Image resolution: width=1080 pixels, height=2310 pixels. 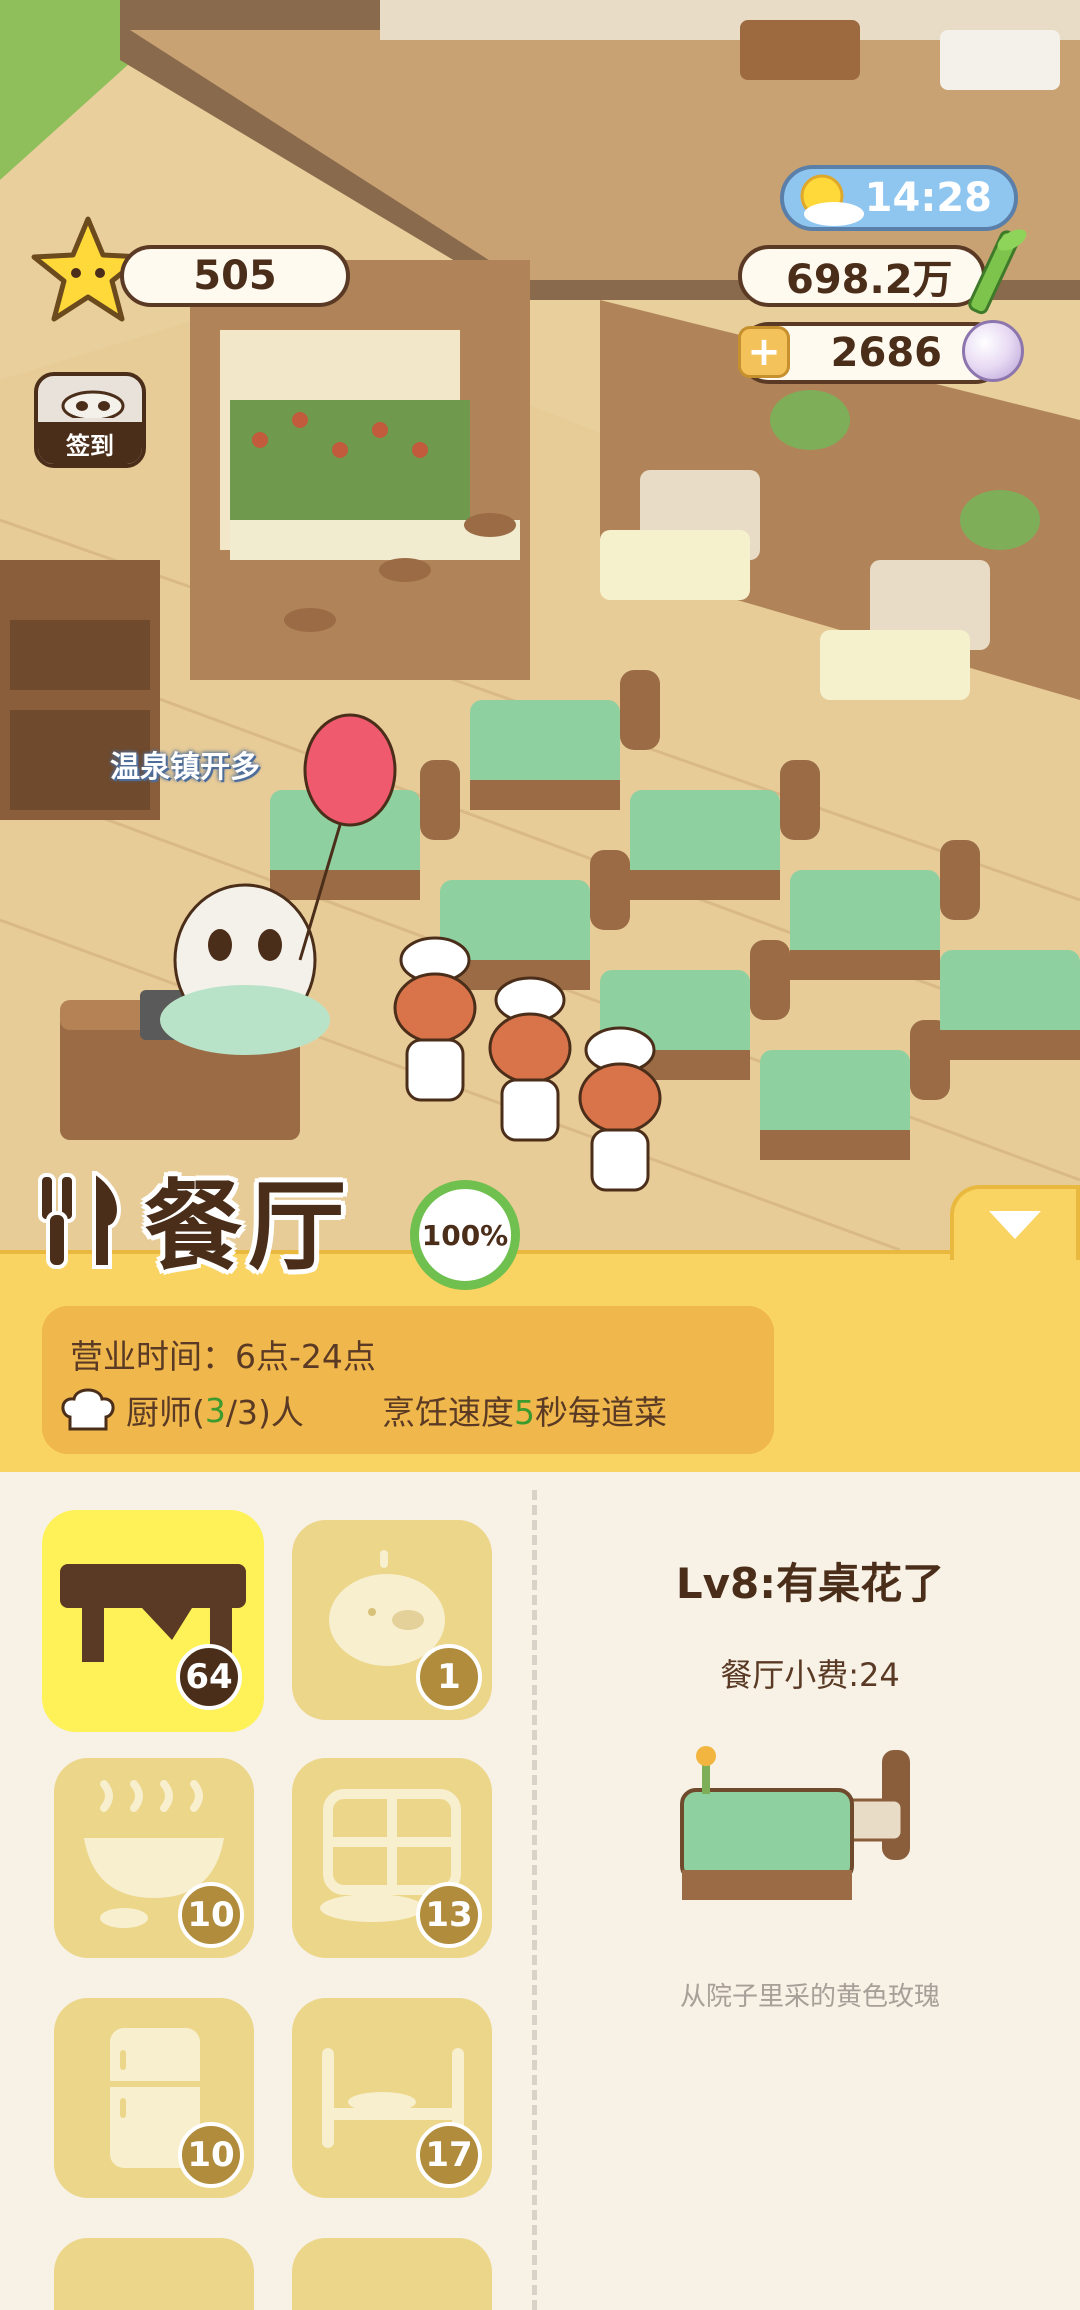 What do you see at coordinates (795, 1823) in the screenshot?
I see `table-with-flower-image` at bounding box center [795, 1823].